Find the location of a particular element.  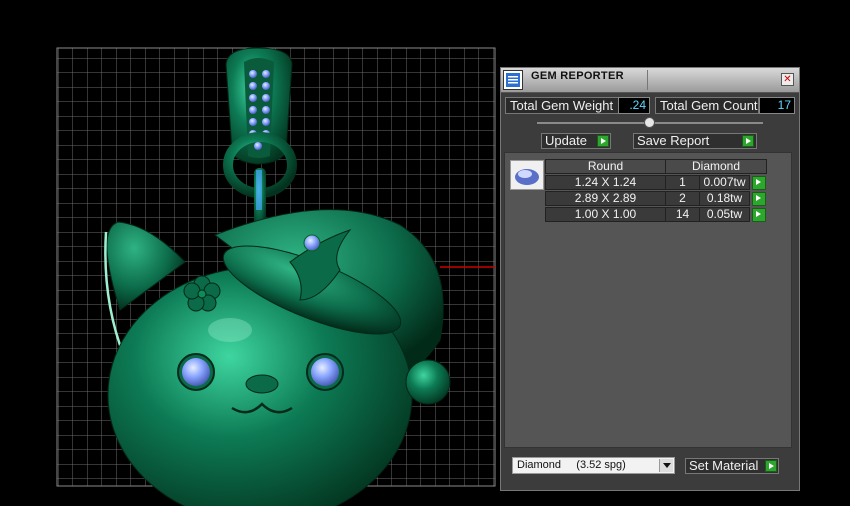

set-material-label: Set Material is located at coordinates (724, 465).